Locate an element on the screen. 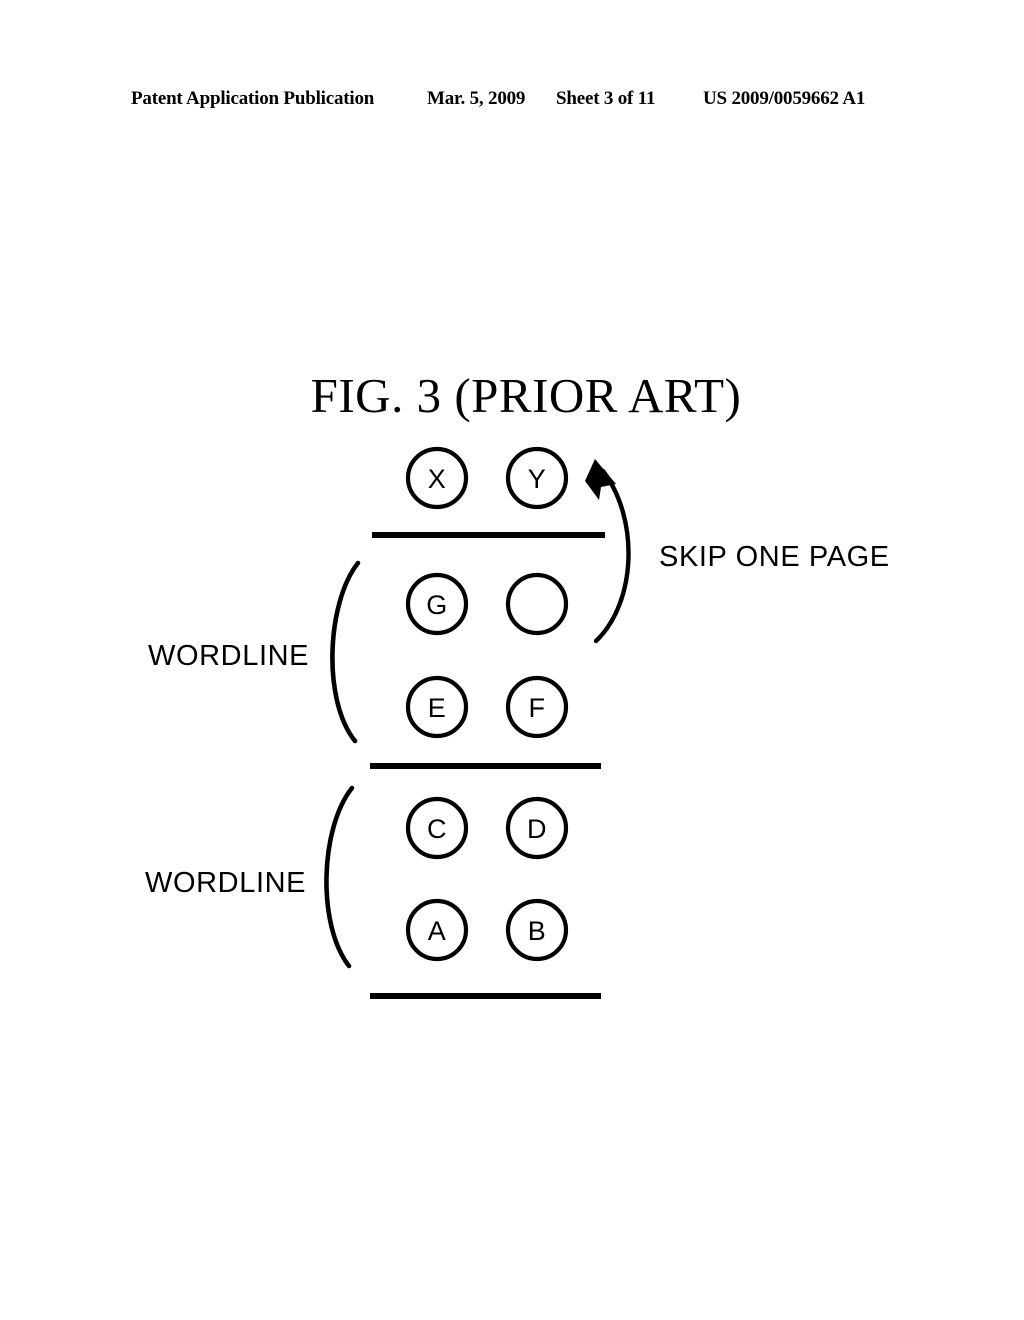 Image resolution: width=1024 pixels, height=1320 pixels. cell-row-4: A B is located at coordinates (487, 930).